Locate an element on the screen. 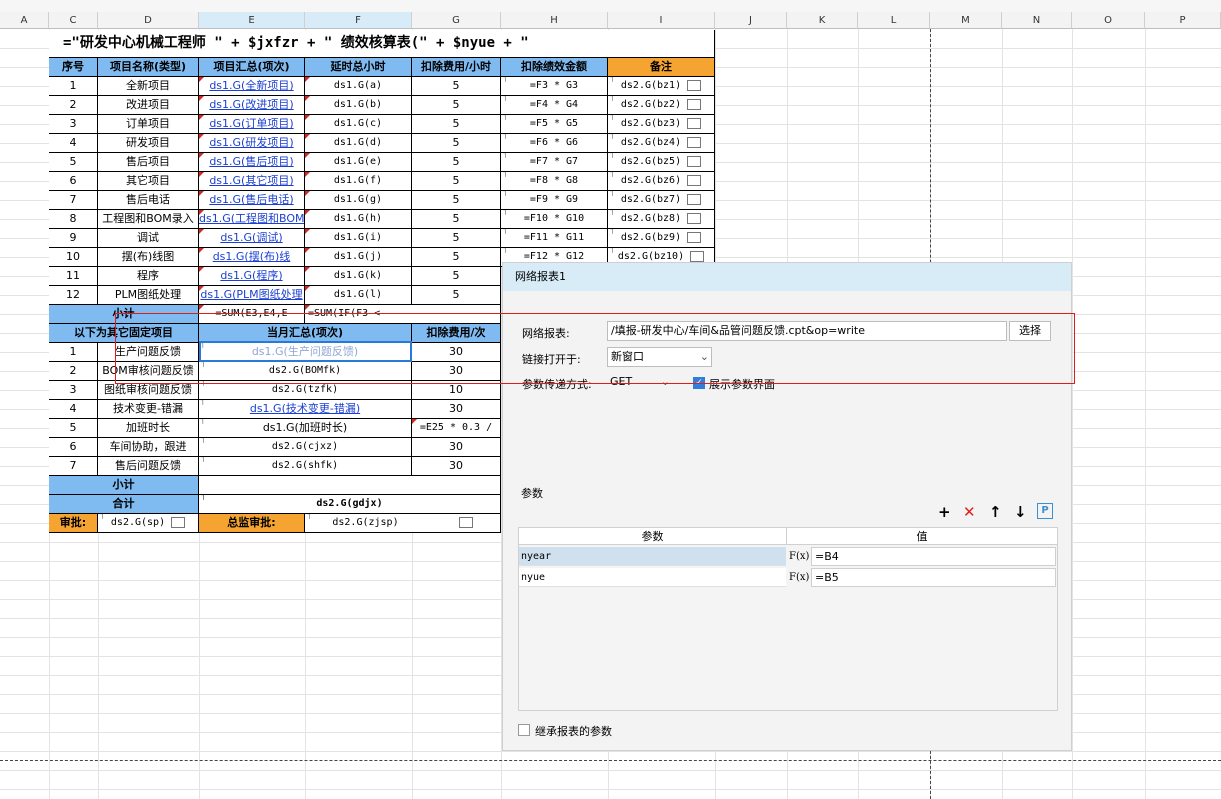 The image size is (1221, 799). fixed-row-summary: ds1.G(加班时长) is located at coordinates (305, 428).